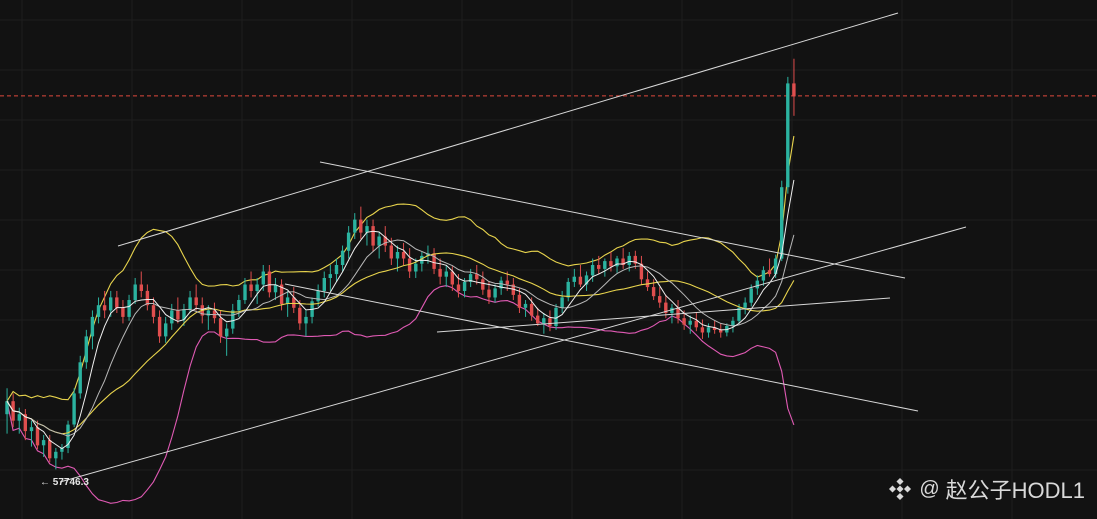  I want to click on trendline, so click(663, 315).